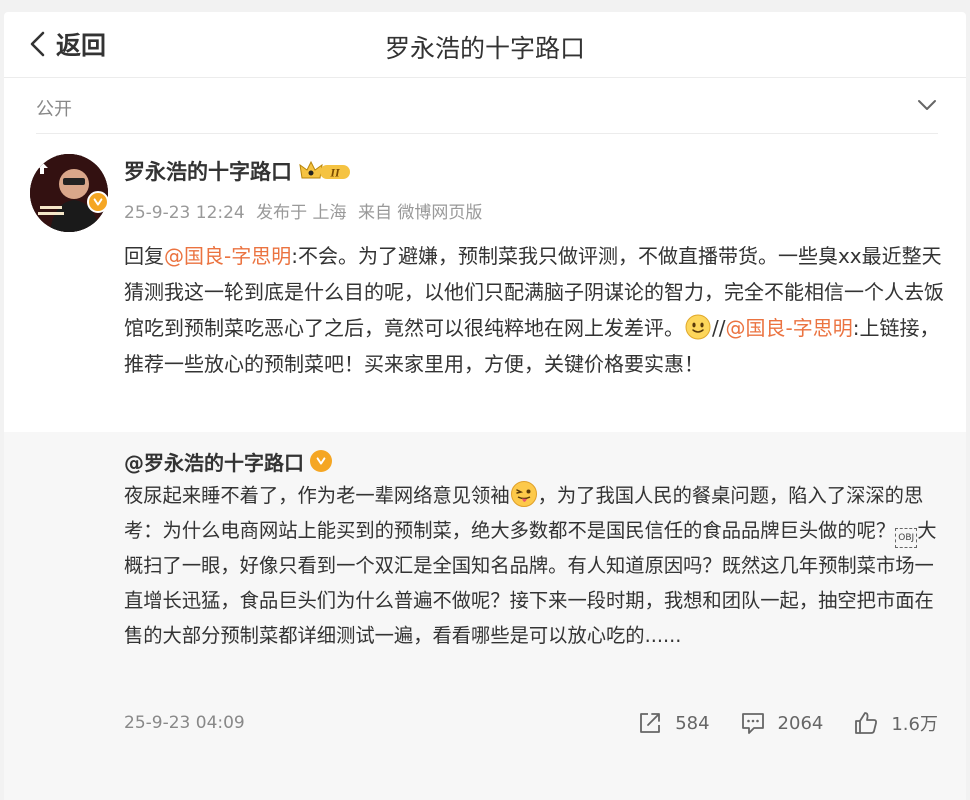  I want to click on repost-footer: 25-9-23 04:09 584 2064 1.6万, so click(531, 723).